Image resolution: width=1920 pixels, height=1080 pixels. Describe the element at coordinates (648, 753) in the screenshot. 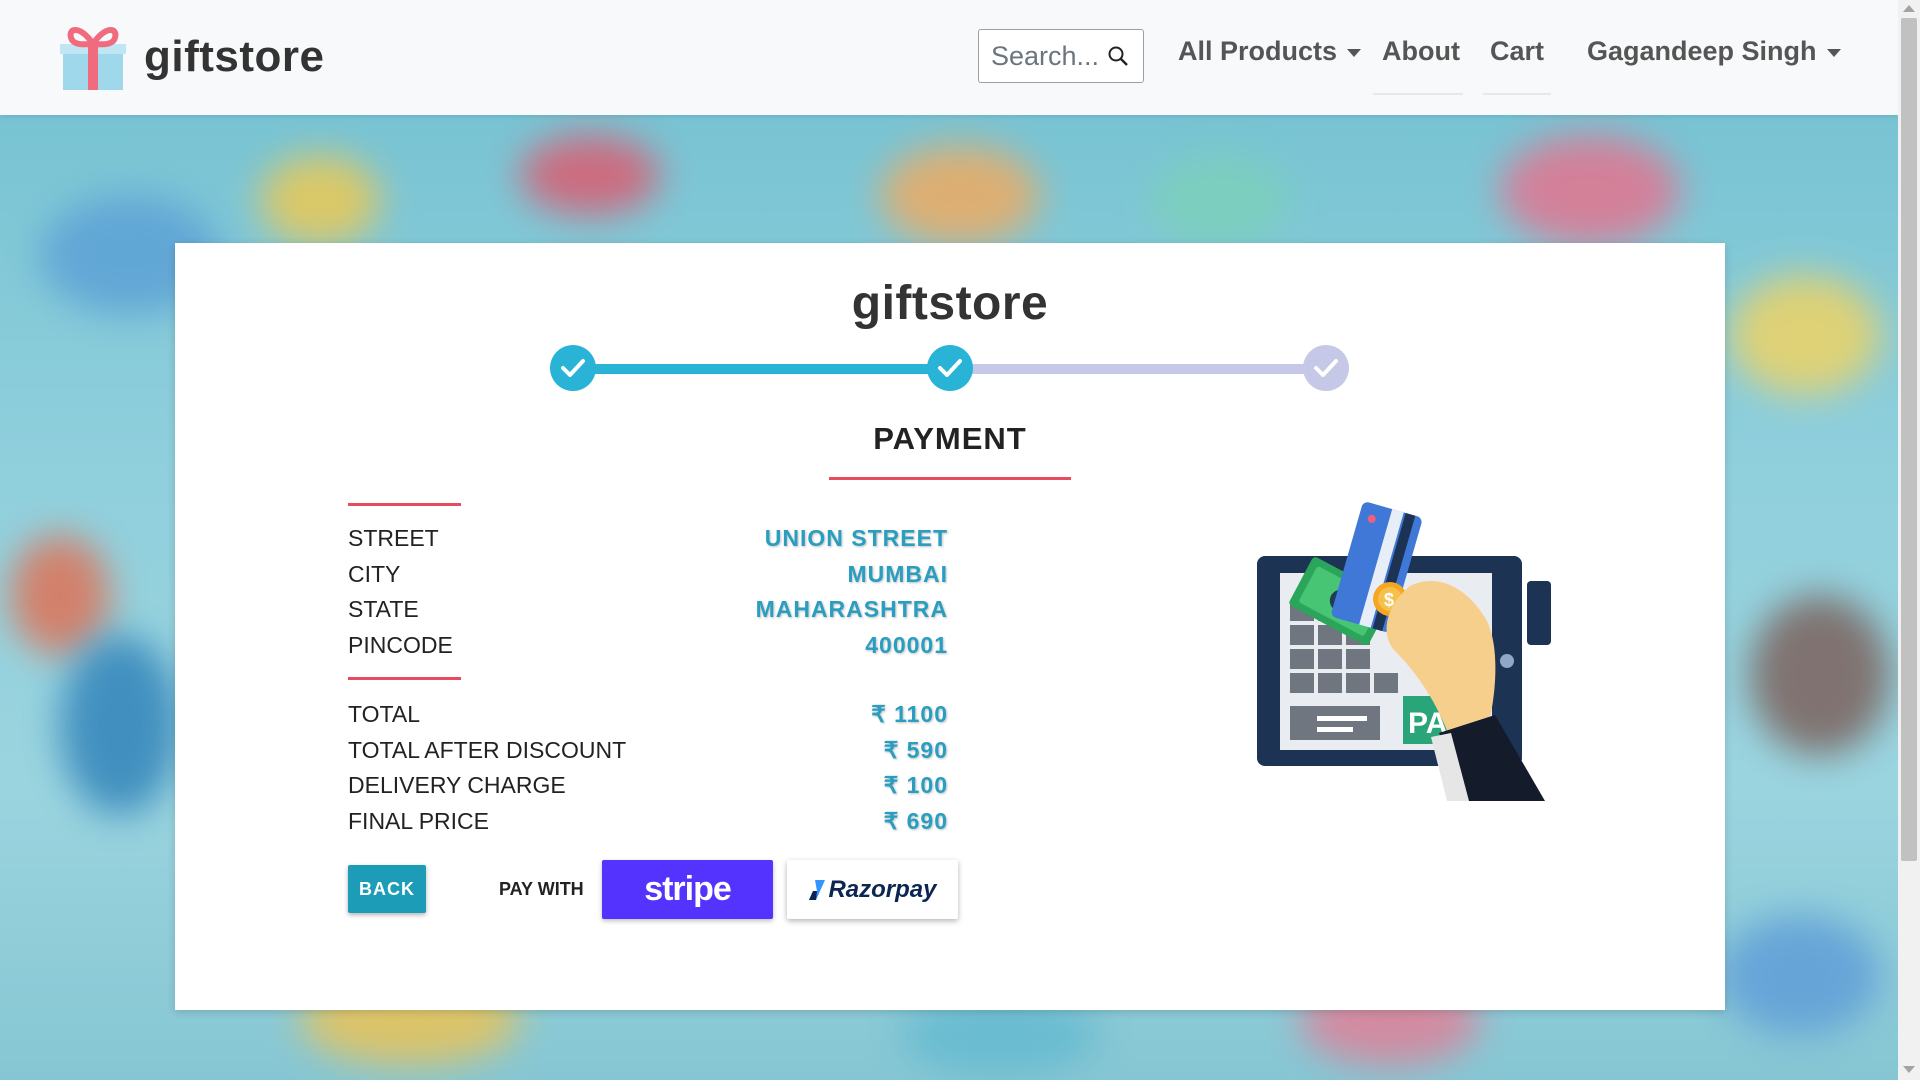

I see `price-row-total-after-discount: TOTAL AFTER DISCOUNT ₹ 590` at that location.